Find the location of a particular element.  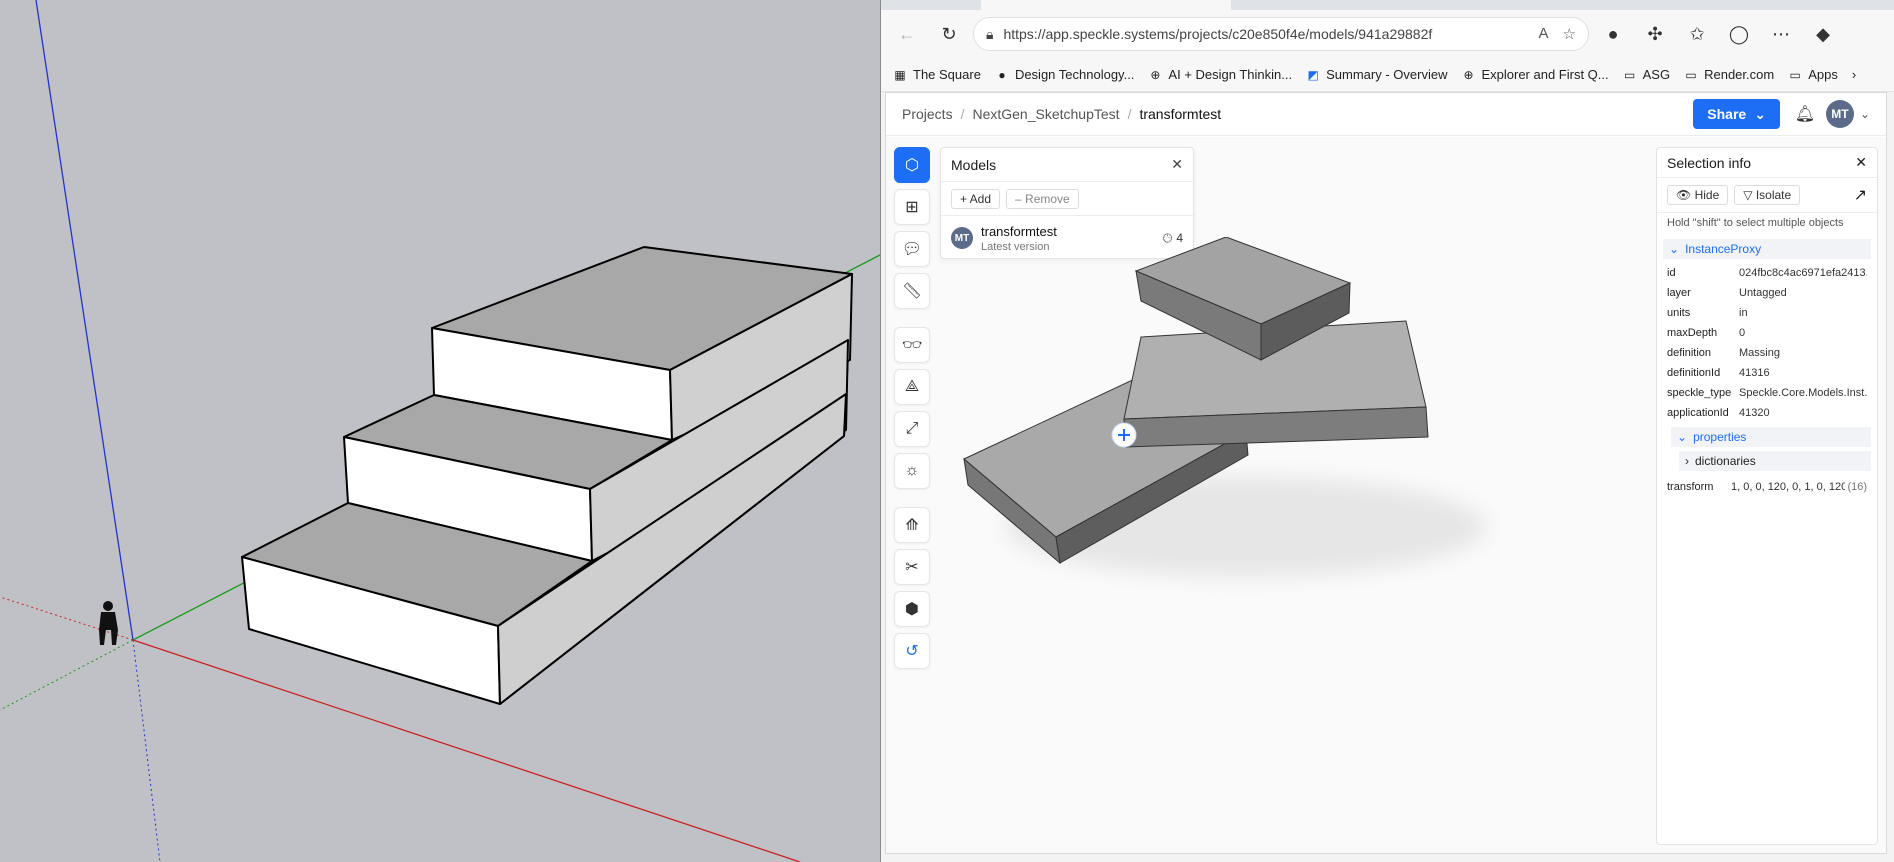

favorite-star-icon: ☆ is located at coordinates (1569, 34).